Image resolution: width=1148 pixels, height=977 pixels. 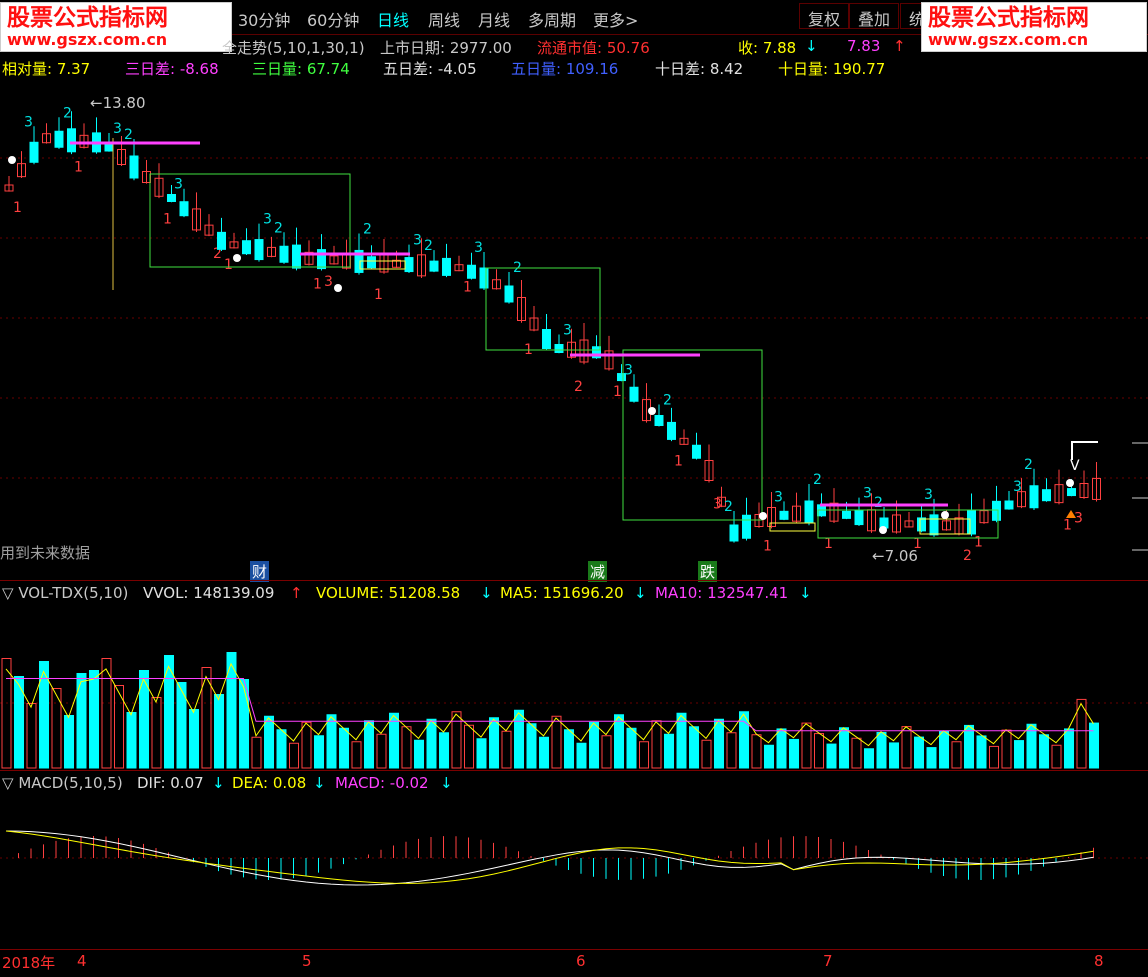 I want to click on five-day-volume: 五日量: 109.16, so click(x=565, y=69).